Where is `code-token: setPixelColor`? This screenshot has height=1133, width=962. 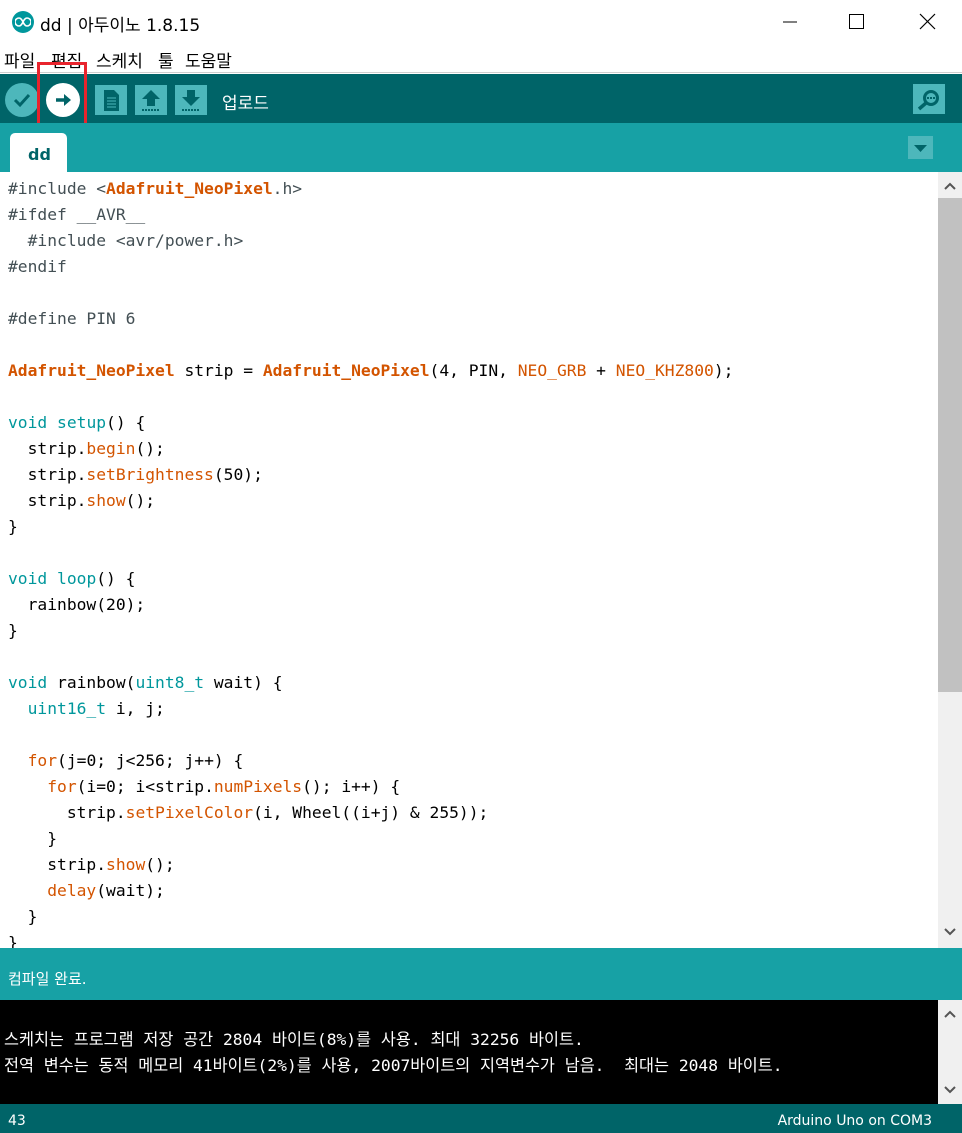
code-token: setPixelColor is located at coordinates (189, 812).